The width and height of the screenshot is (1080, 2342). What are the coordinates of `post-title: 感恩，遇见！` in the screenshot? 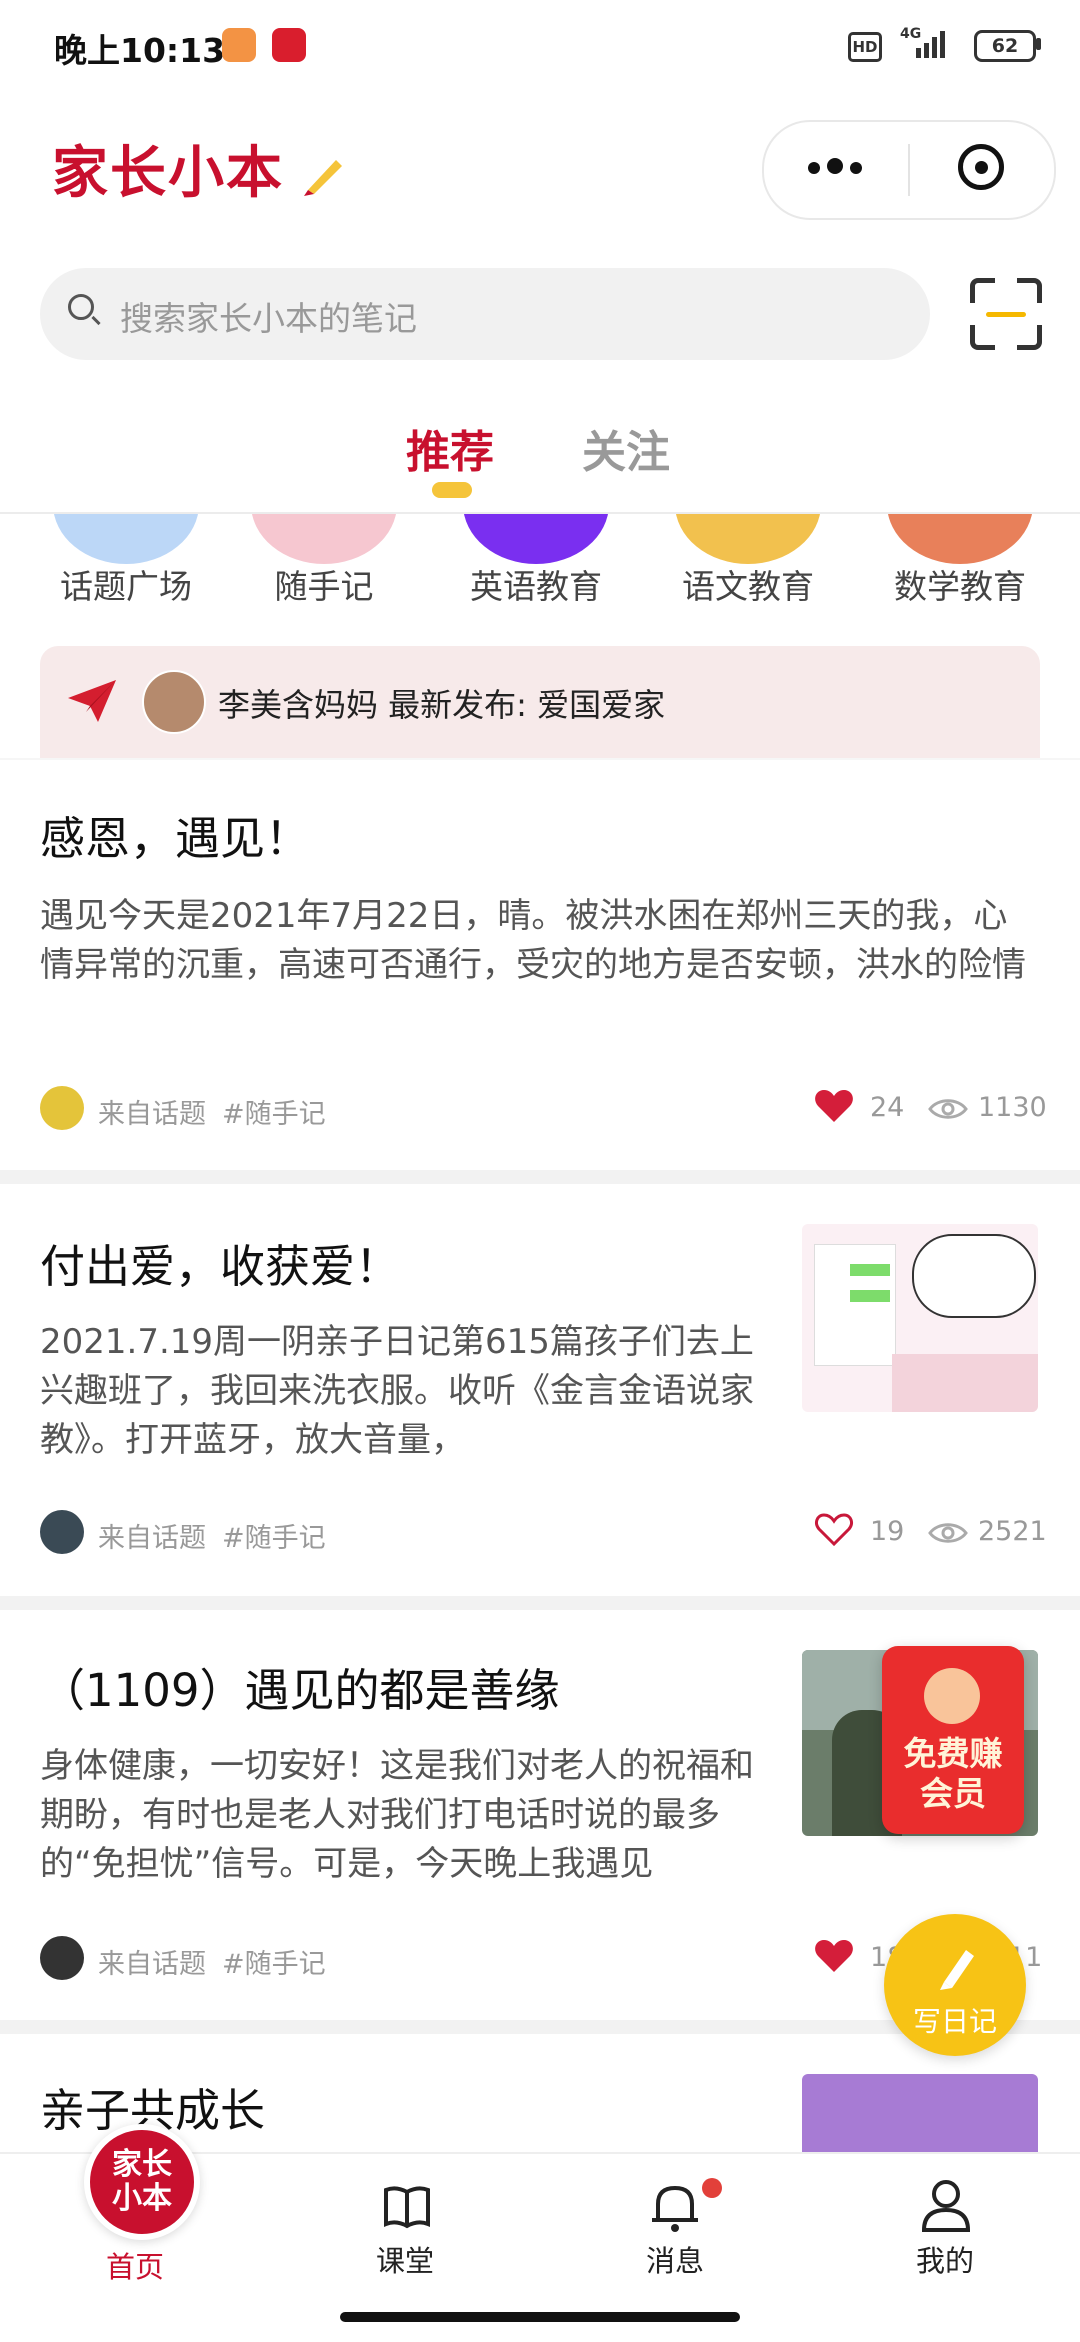 It's located at (175, 838).